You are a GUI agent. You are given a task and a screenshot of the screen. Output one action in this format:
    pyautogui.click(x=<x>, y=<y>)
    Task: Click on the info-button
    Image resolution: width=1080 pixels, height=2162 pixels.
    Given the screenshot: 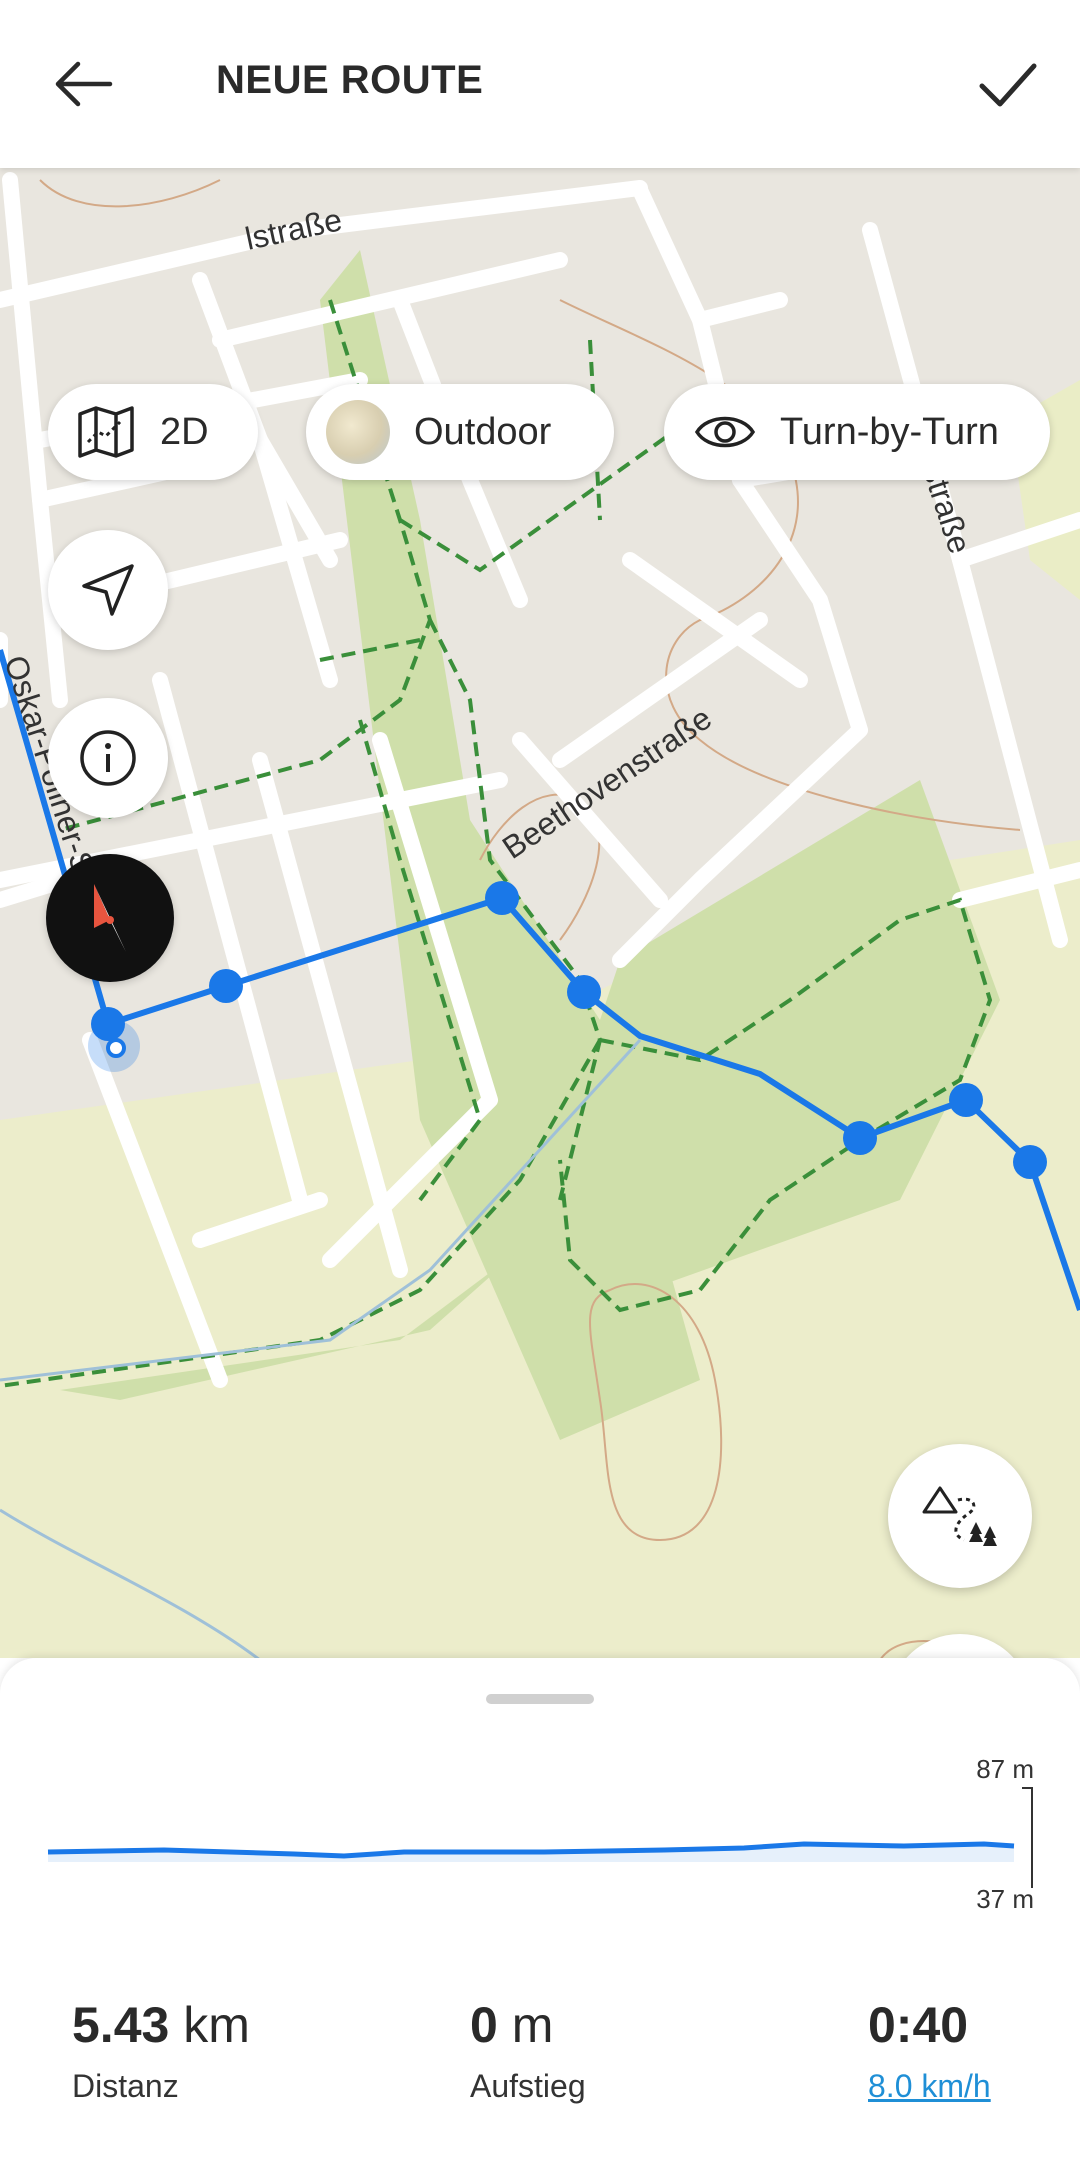 What is the action you would take?
    pyautogui.click(x=108, y=758)
    